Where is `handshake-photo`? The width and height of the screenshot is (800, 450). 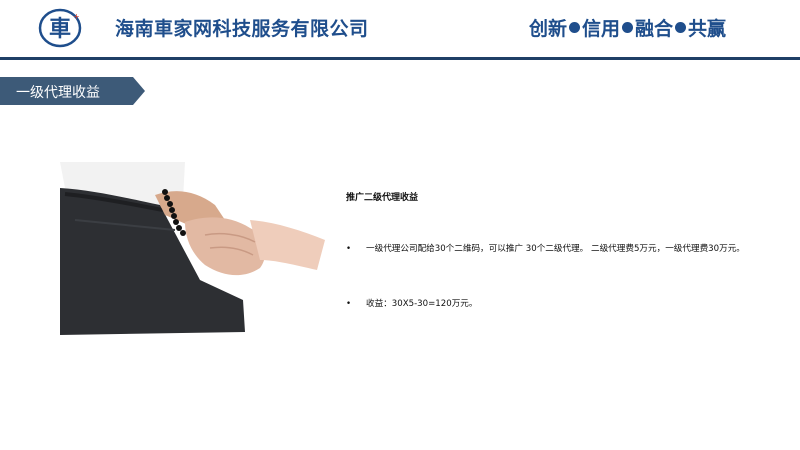
handshake-photo is located at coordinates (192, 249).